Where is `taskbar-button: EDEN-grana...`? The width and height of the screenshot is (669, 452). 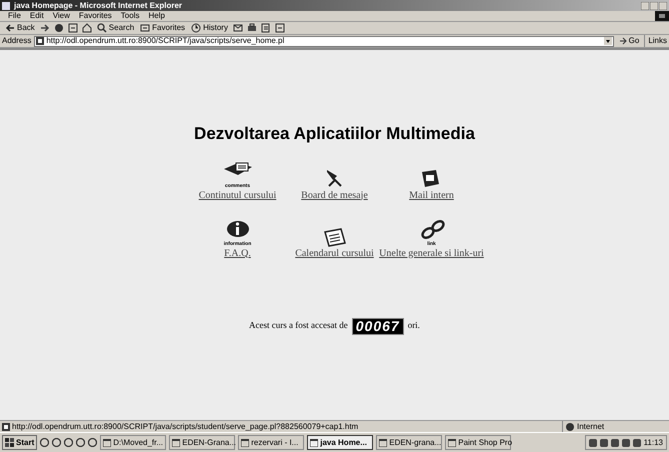
taskbar-button: EDEN-grana... is located at coordinates (409, 442).